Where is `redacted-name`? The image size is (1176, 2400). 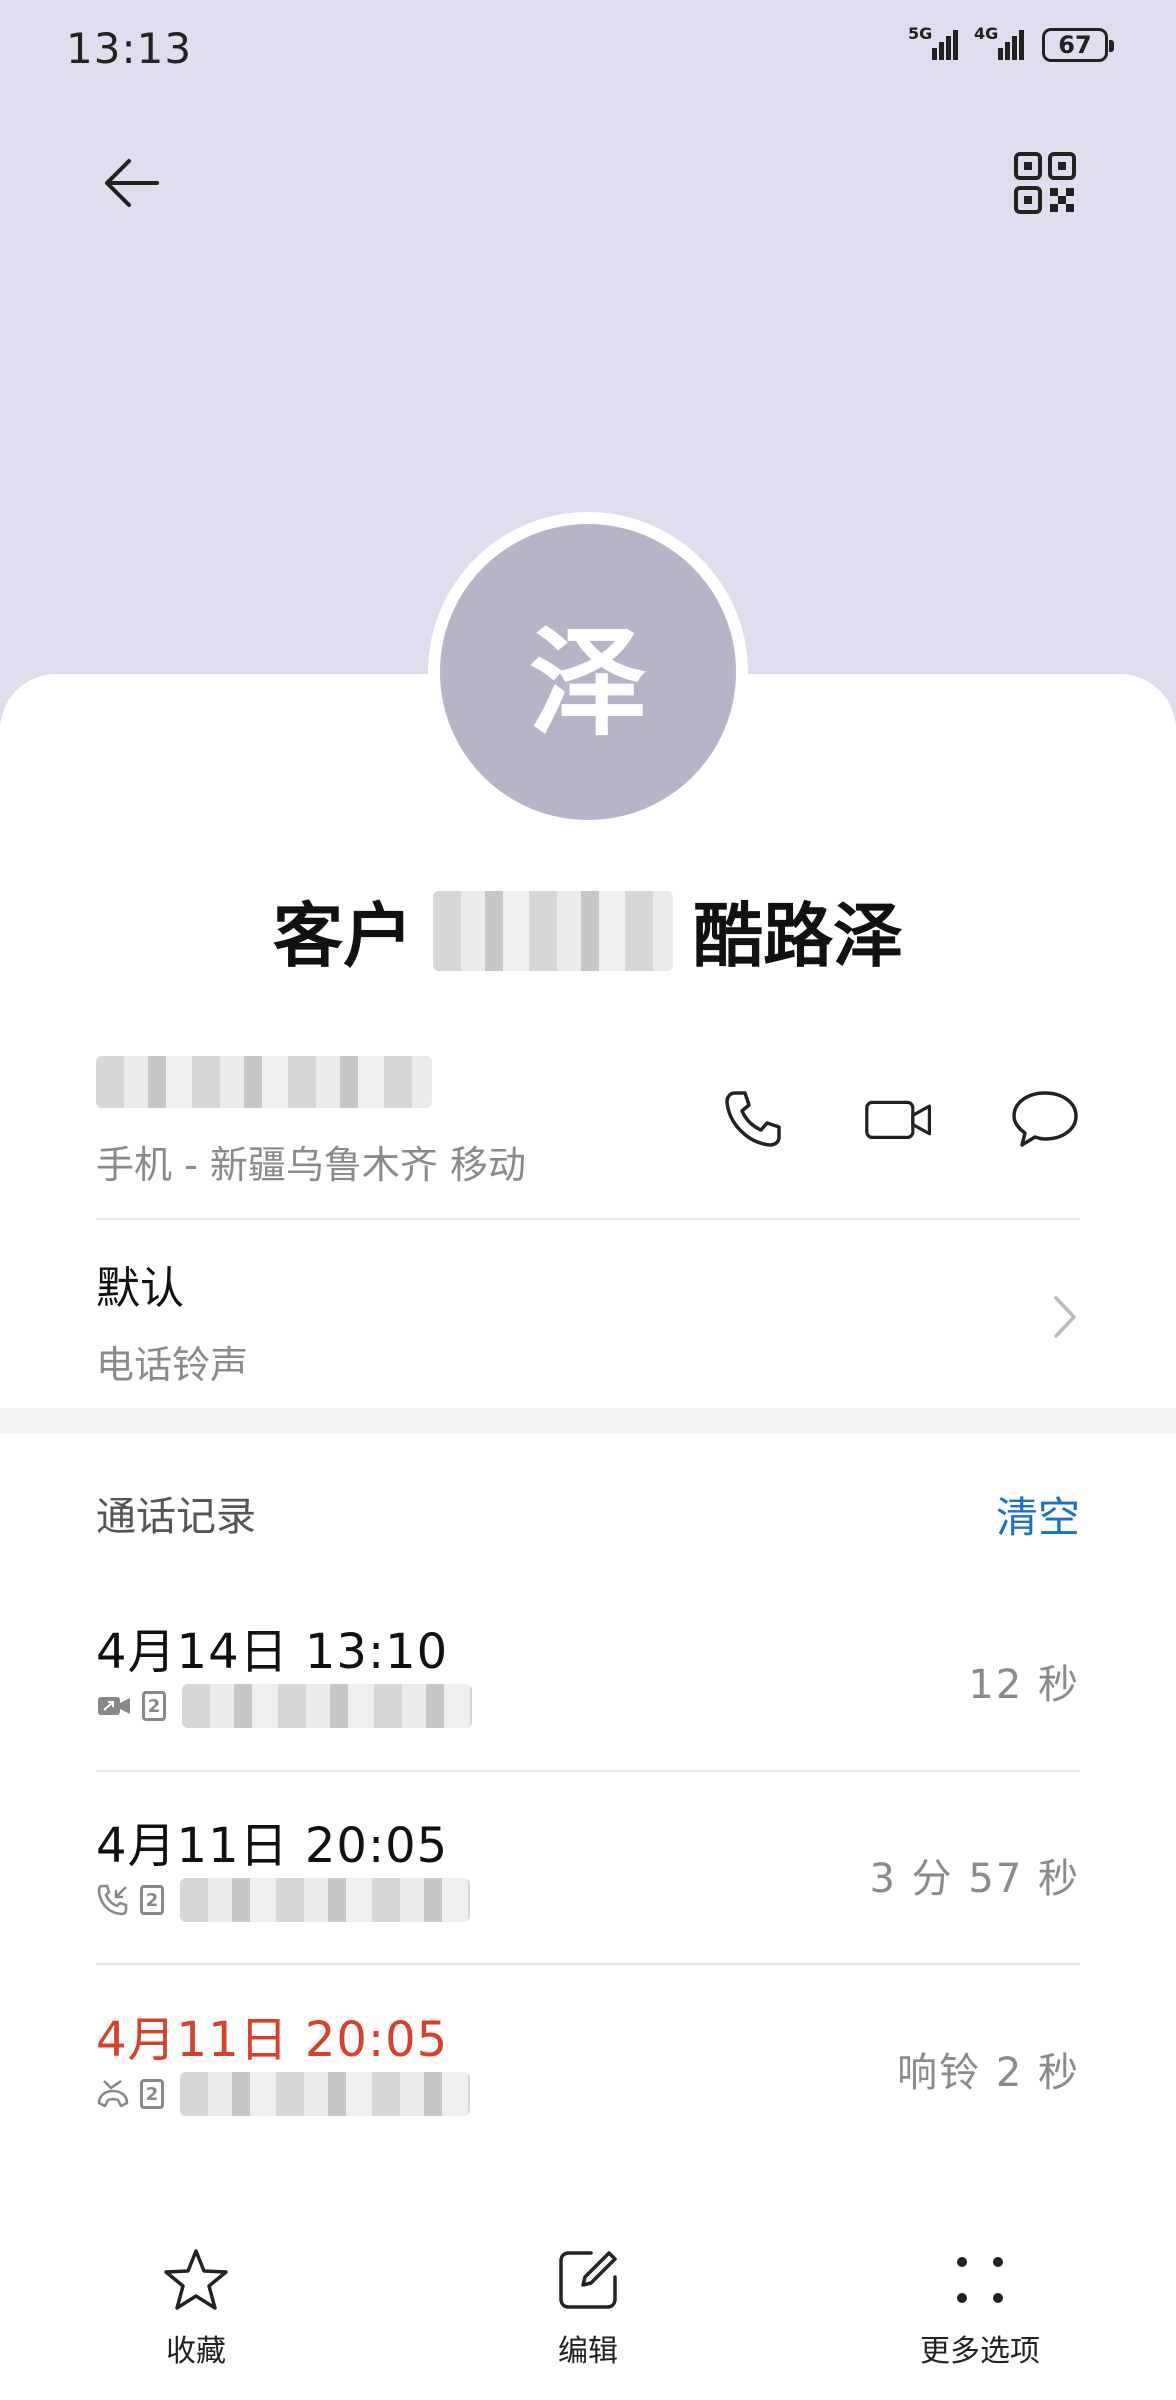 redacted-name is located at coordinates (553, 930).